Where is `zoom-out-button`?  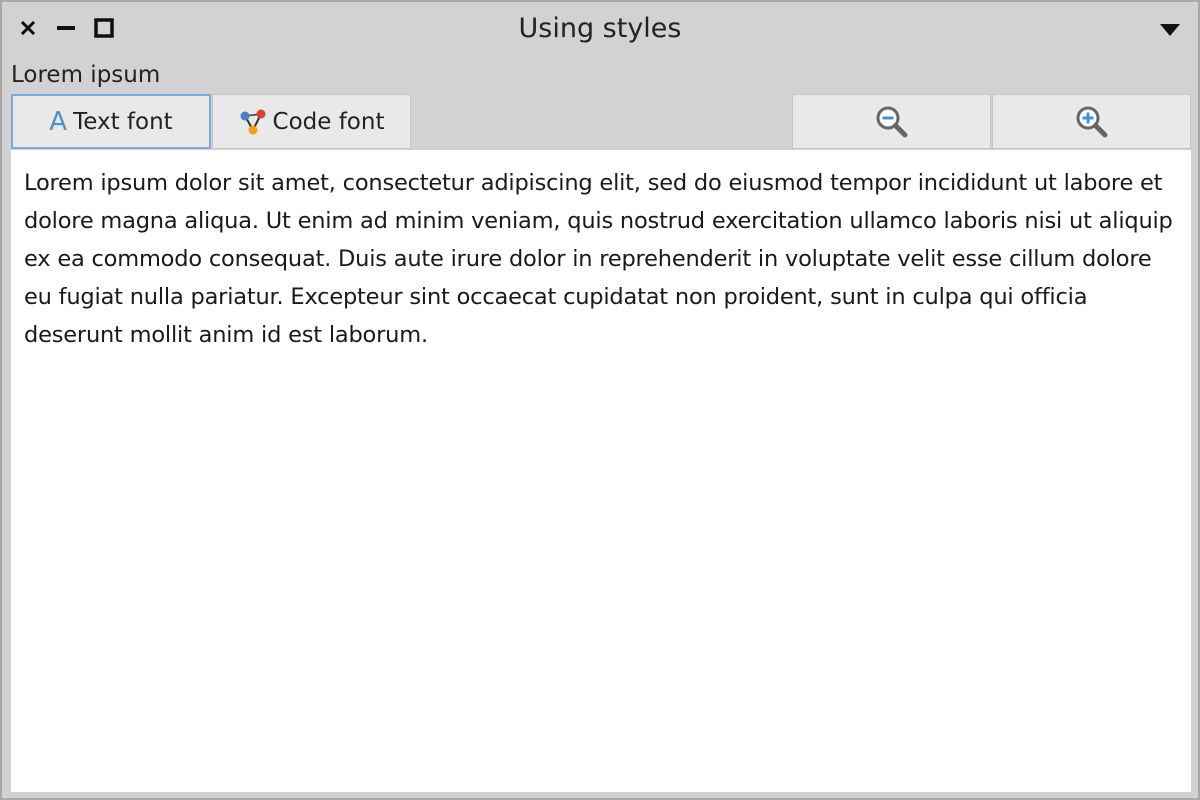 zoom-out-button is located at coordinates (891, 121).